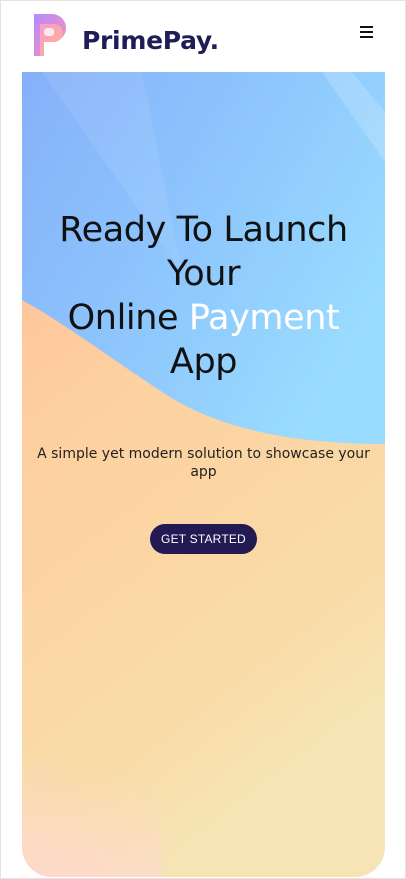 The image size is (406, 879). I want to click on headline-line: App, so click(203, 362).